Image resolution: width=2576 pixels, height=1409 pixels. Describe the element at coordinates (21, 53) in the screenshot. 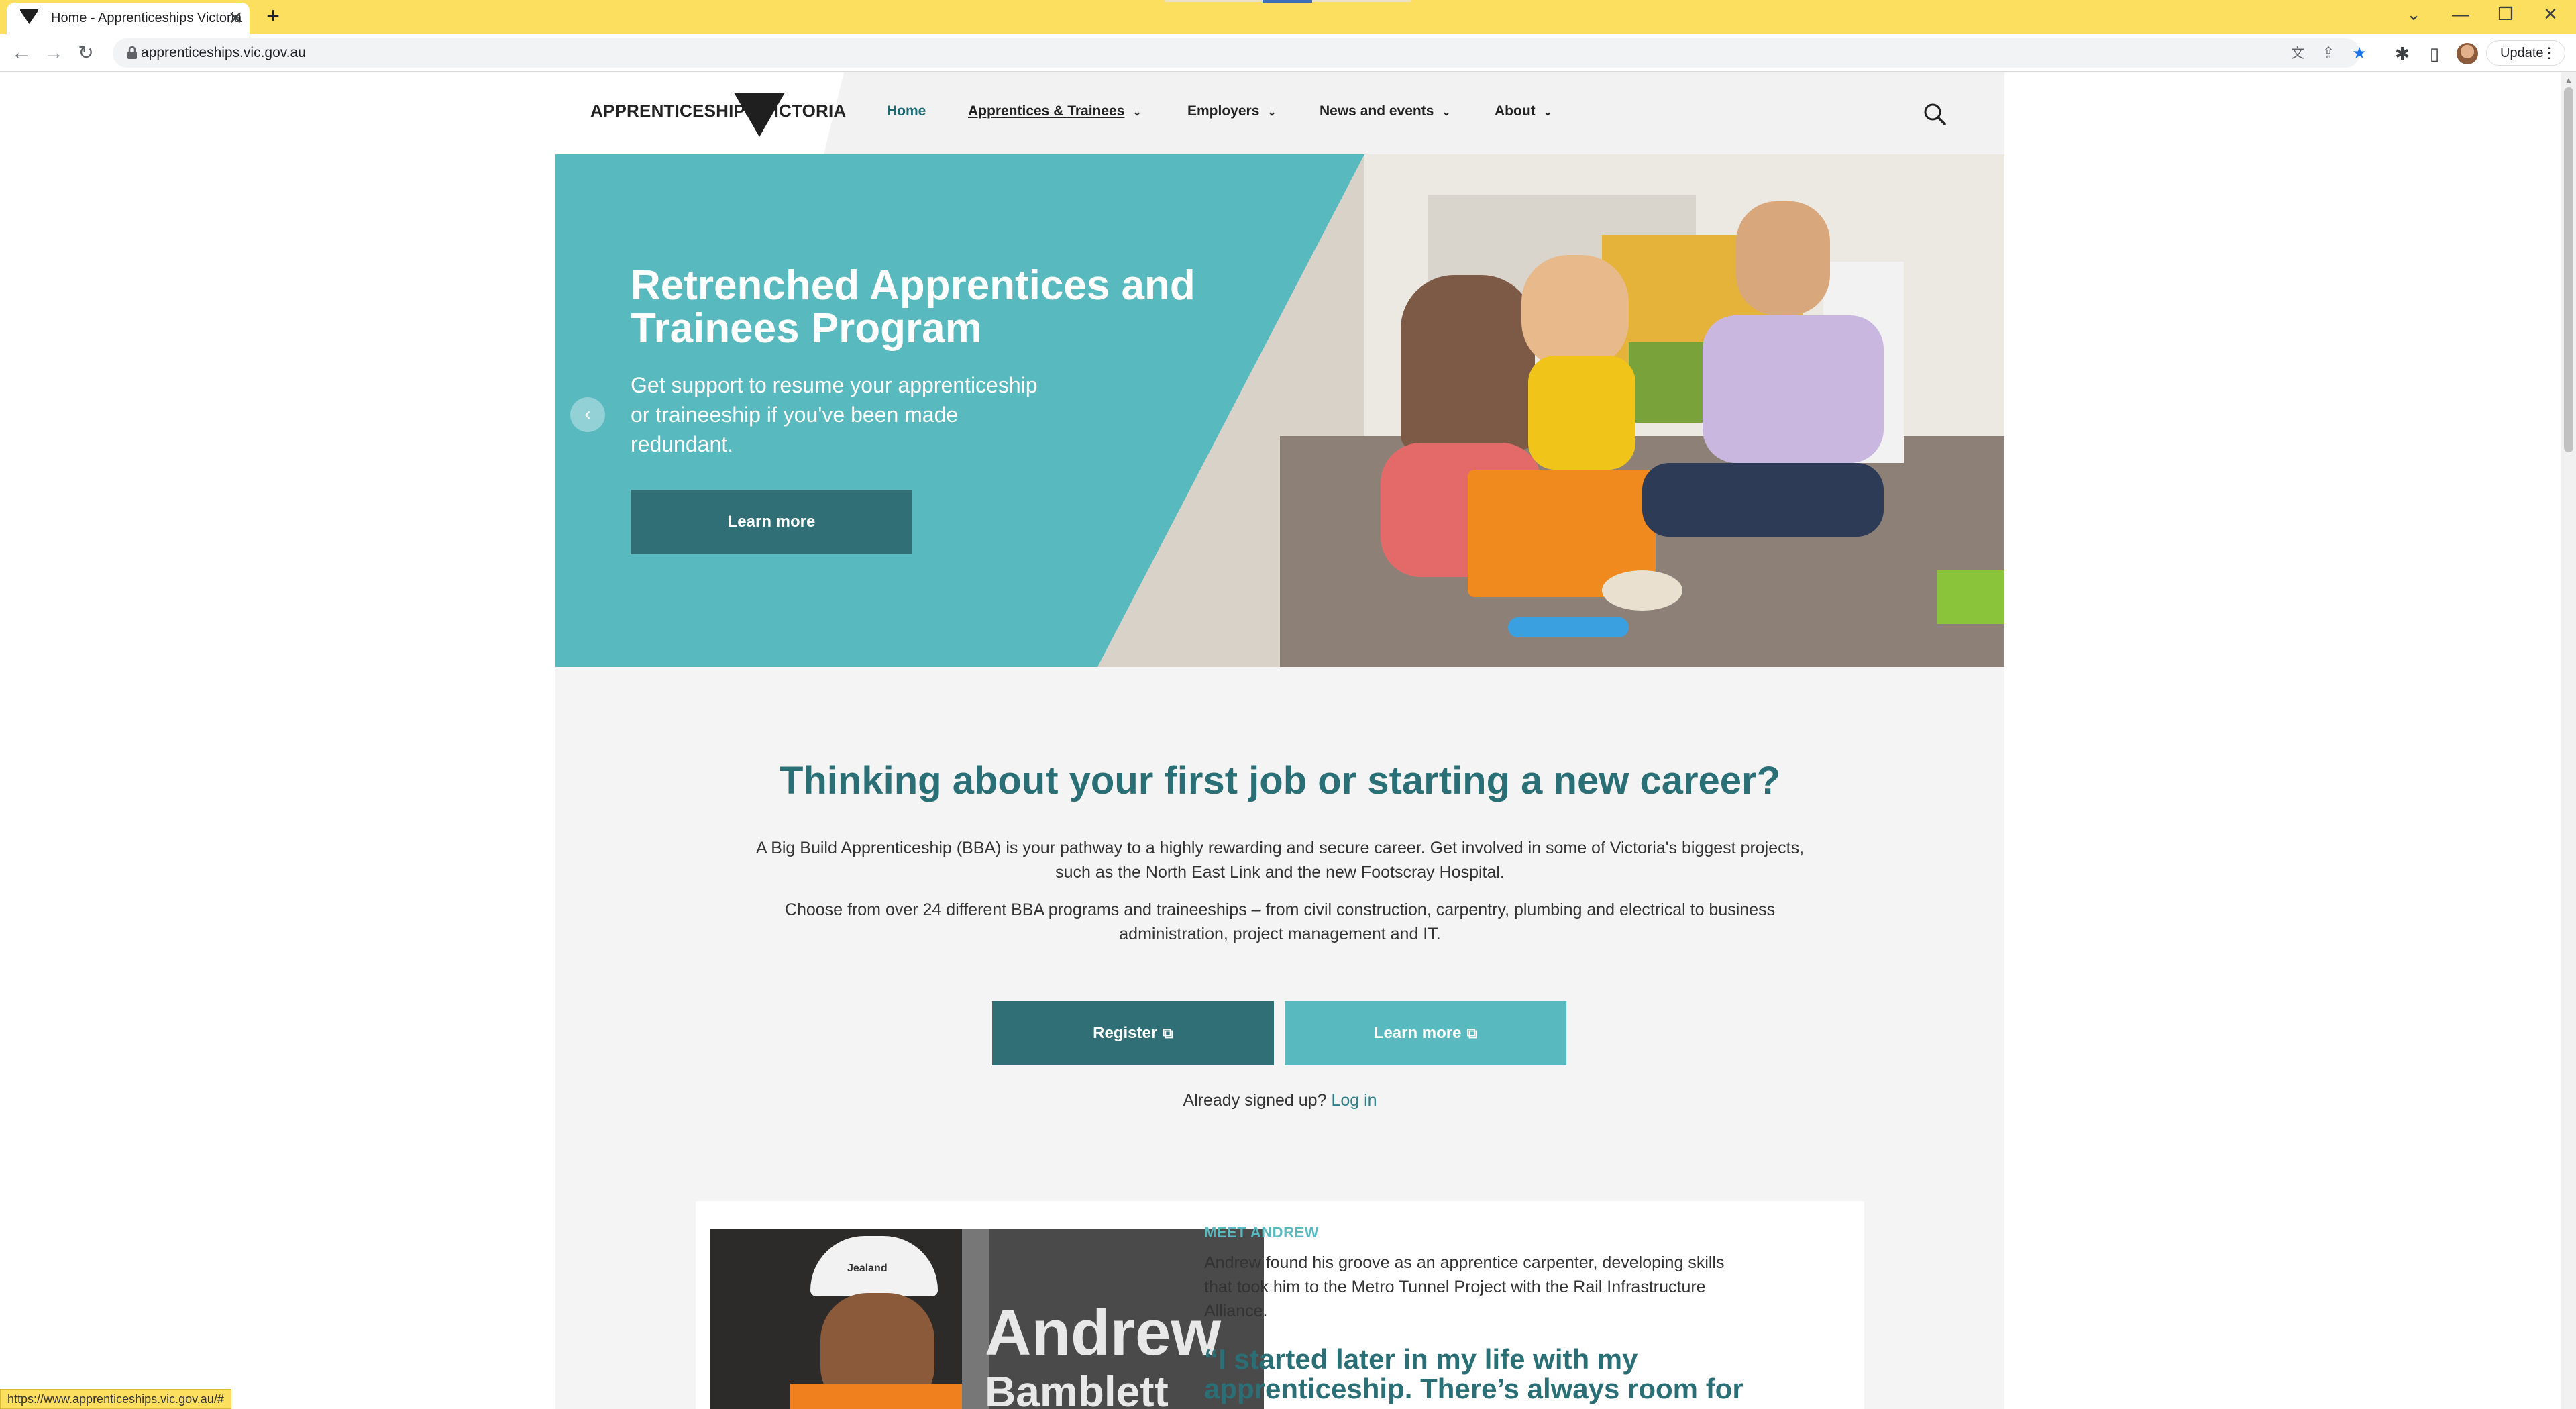

I see `back-icon: ←` at that location.